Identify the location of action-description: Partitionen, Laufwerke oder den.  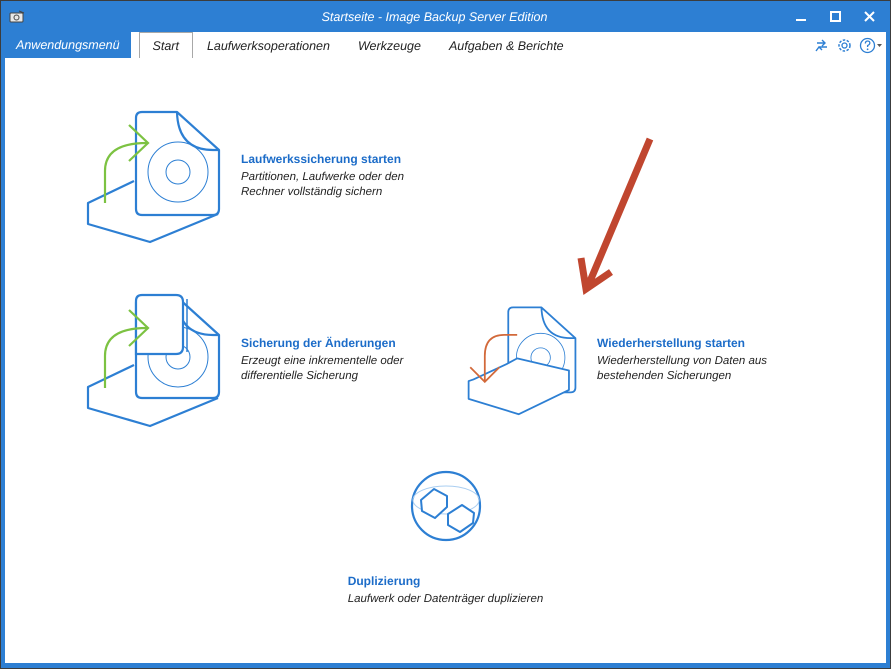
(322, 177).